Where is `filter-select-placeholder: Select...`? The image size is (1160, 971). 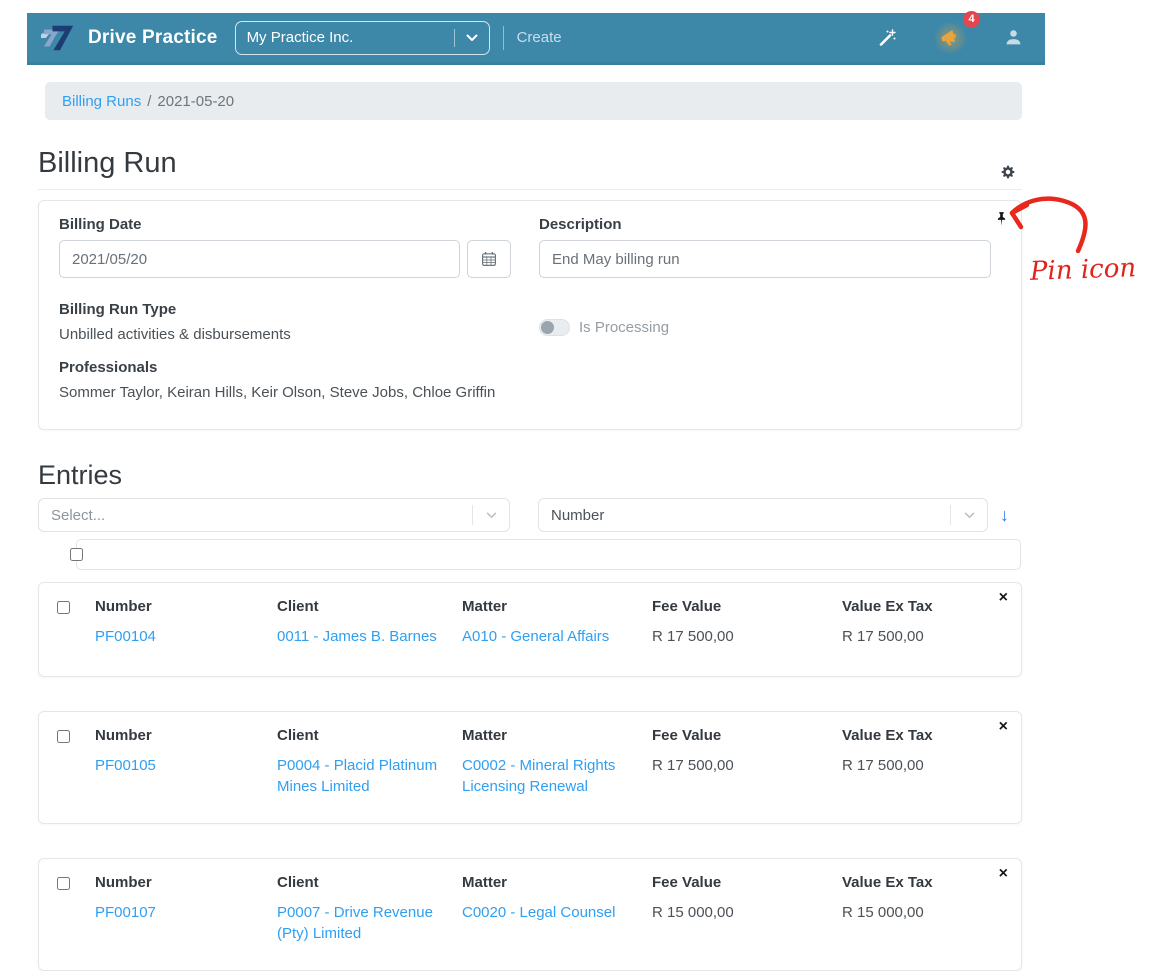
filter-select-placeholder: Select... is located at coordinates (78, 515).